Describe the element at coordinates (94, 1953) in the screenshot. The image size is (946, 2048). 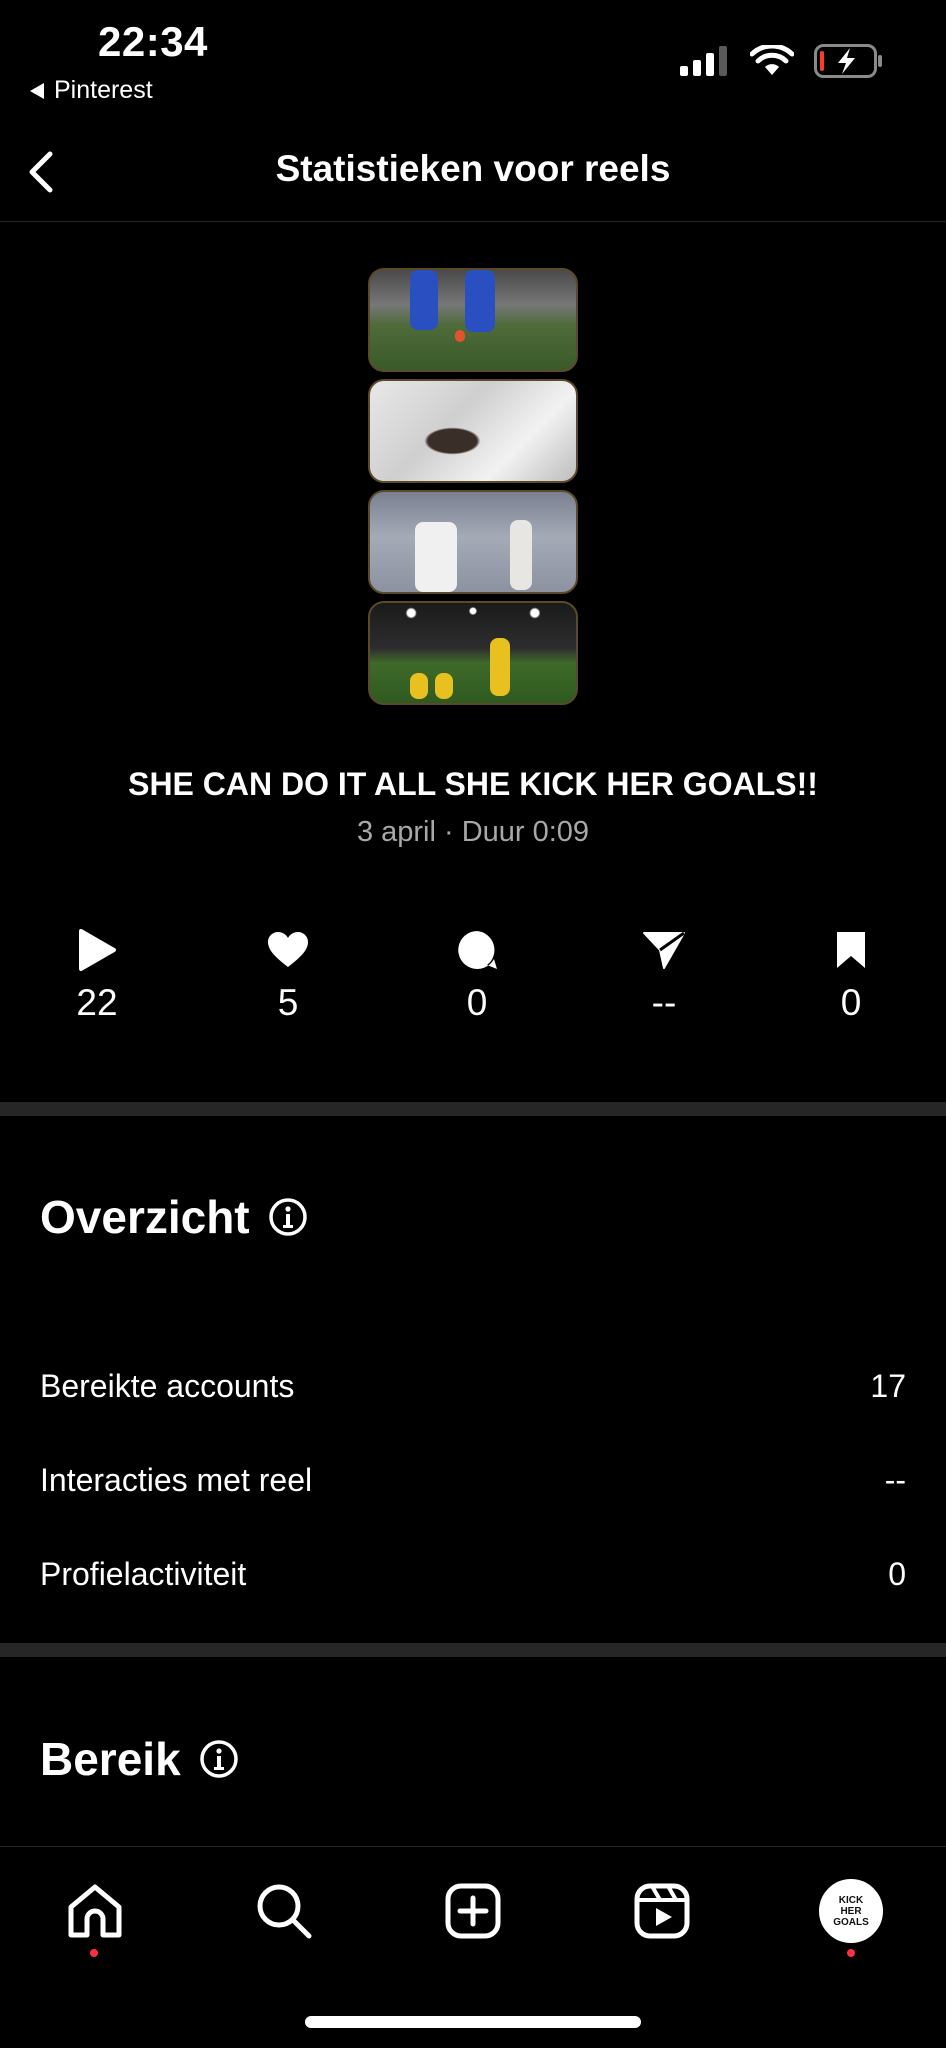
I see `home-notification-dot` at that location.